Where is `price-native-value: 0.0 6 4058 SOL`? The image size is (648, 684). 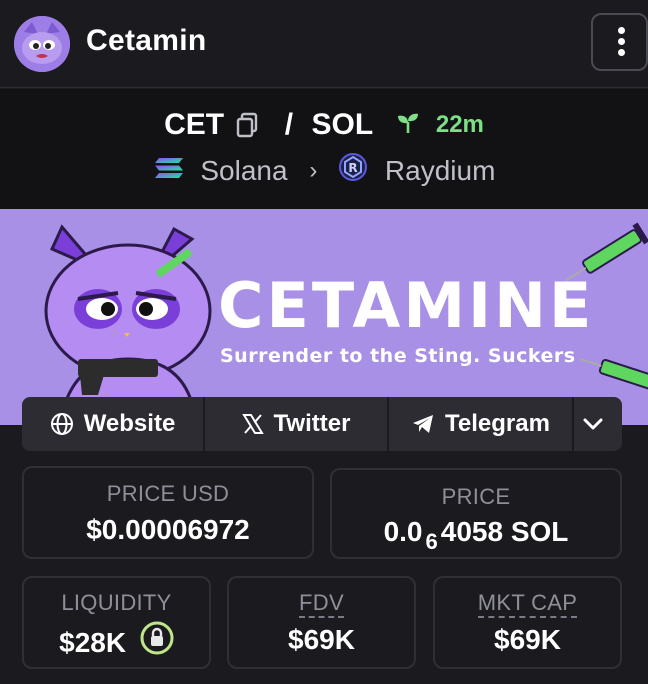 price-native-value: 0.0 6 4058 SOL is located at coordinates (476, 535).